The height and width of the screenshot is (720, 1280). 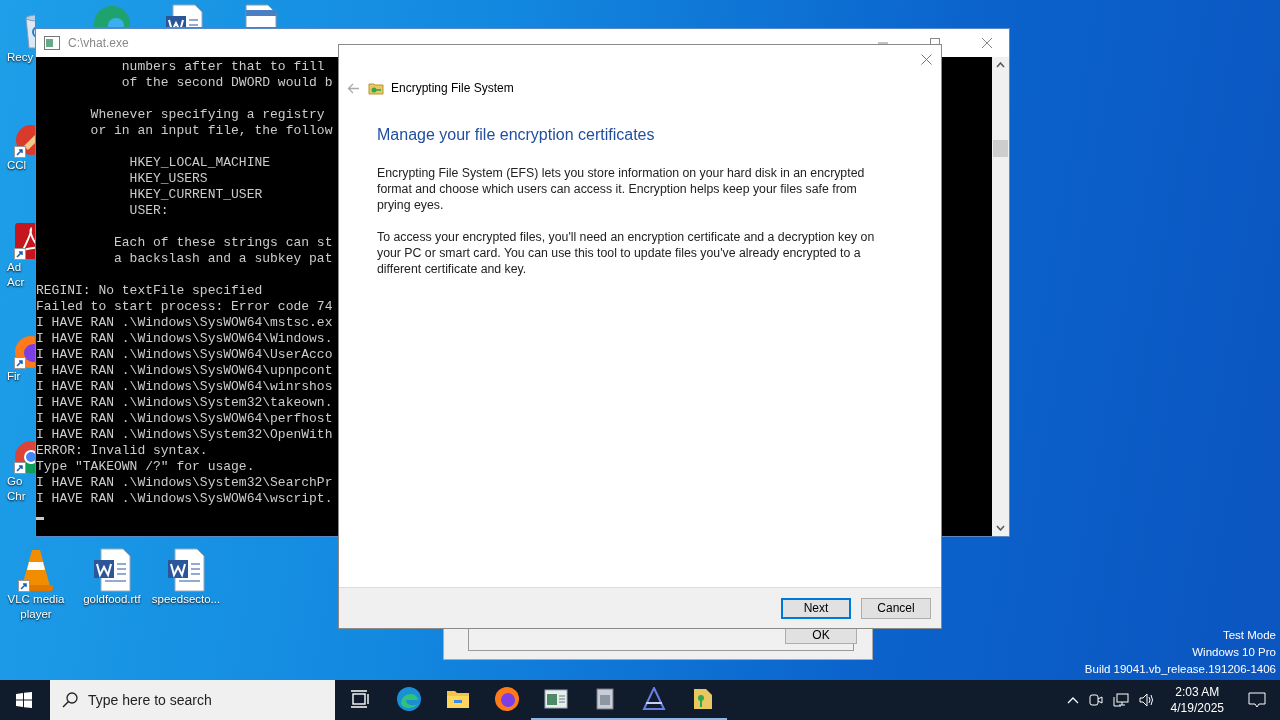 What do you see at coordinates (184, 371) in the screenshot?
I see `console-line: I HAVE RAN .\Windows\SysWOW64\upnpcont` at bounding box center [184, 371].